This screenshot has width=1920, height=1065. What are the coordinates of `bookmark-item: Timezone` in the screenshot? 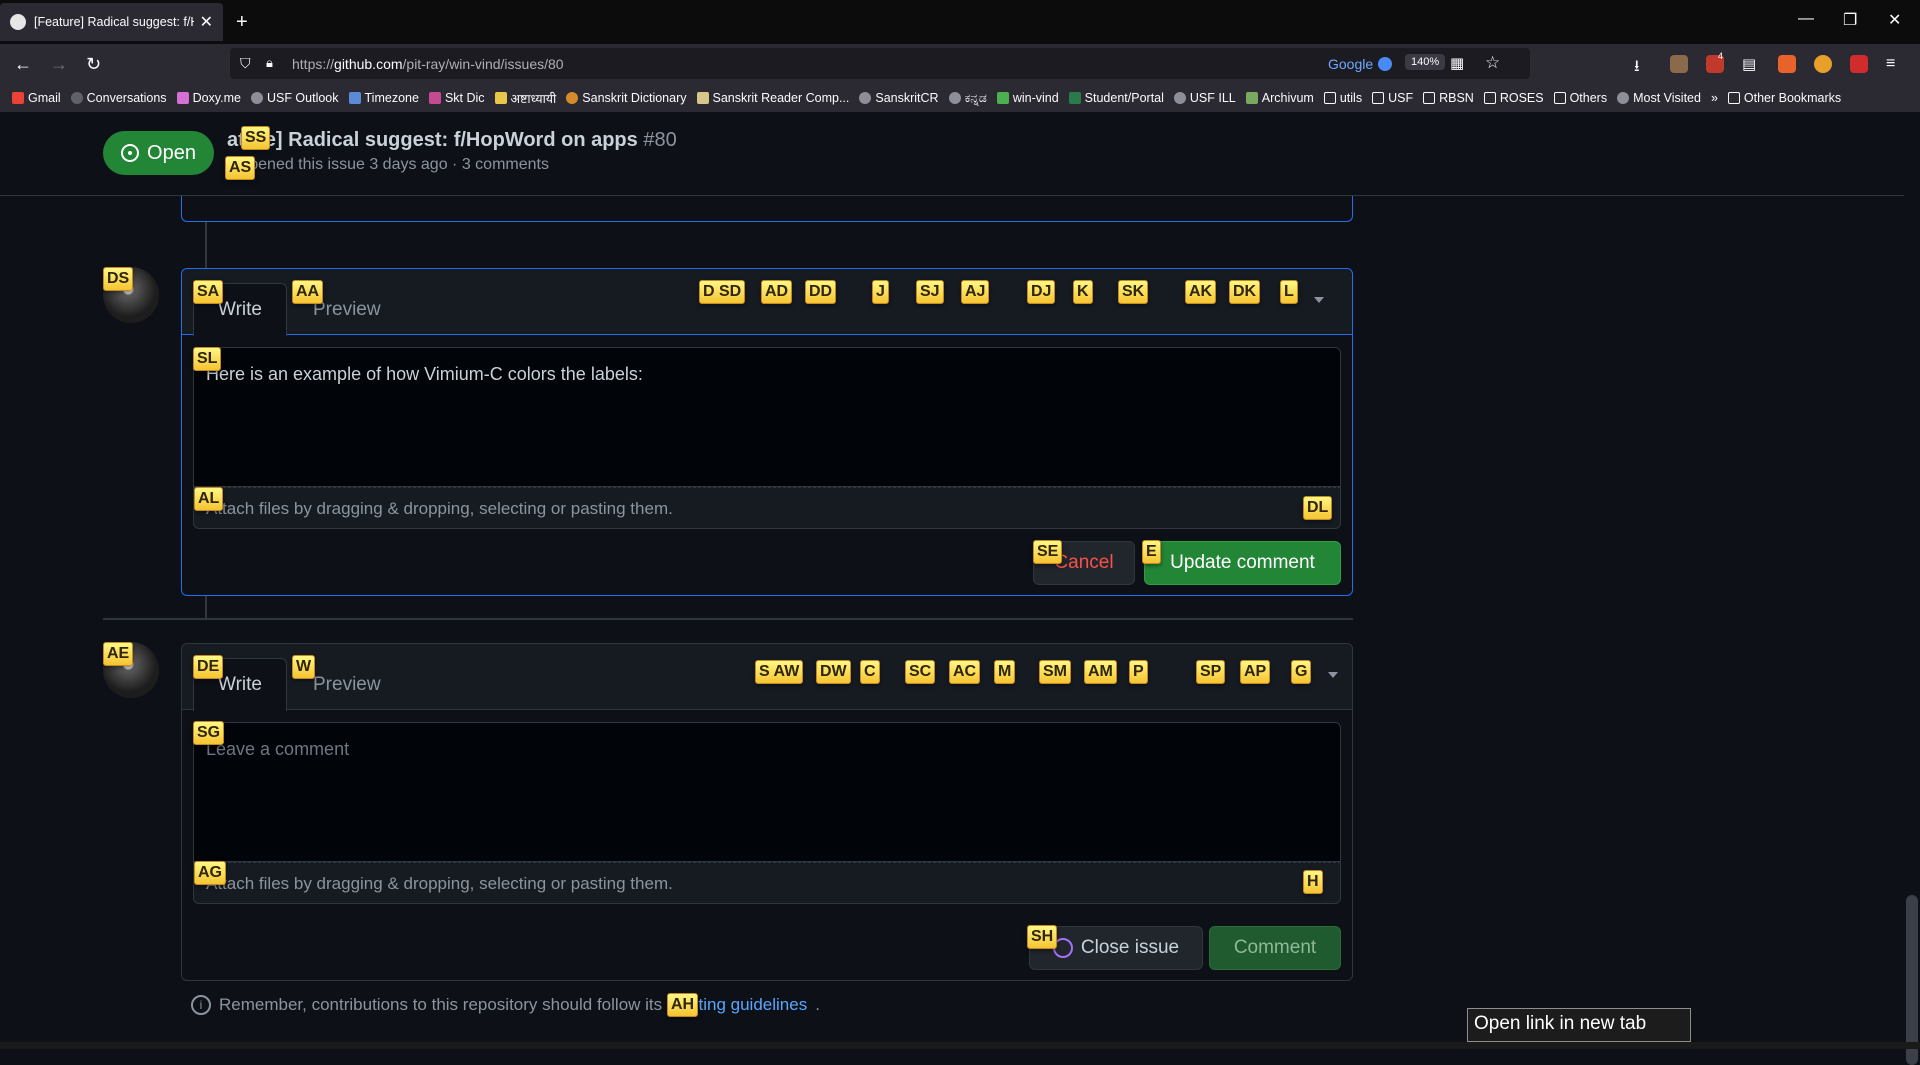 It's located at (383, 98).